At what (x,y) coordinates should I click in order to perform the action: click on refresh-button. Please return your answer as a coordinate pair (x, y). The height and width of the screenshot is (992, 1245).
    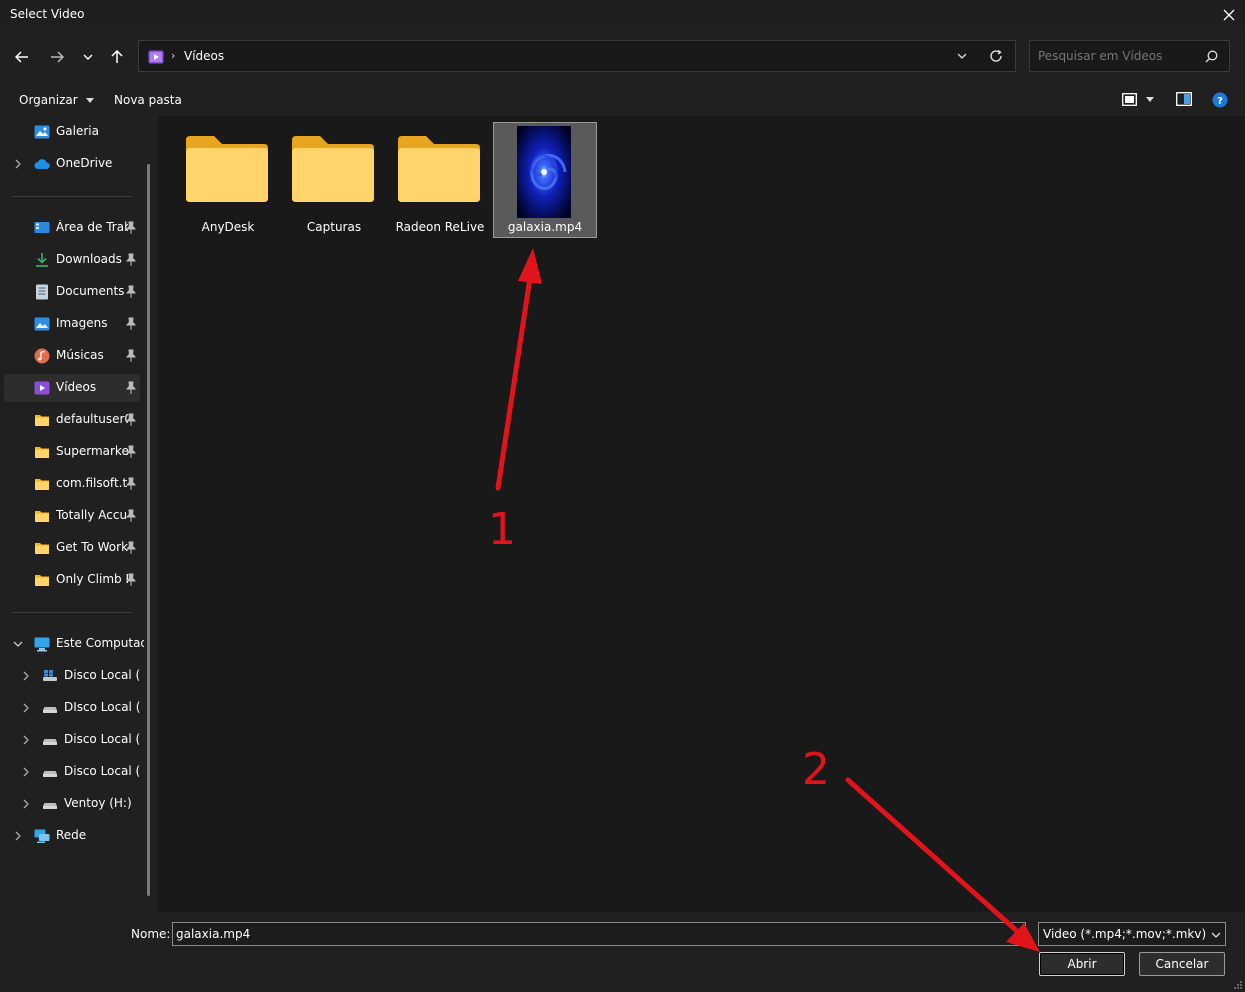
    Looking at the image, I should click on (996, 56).